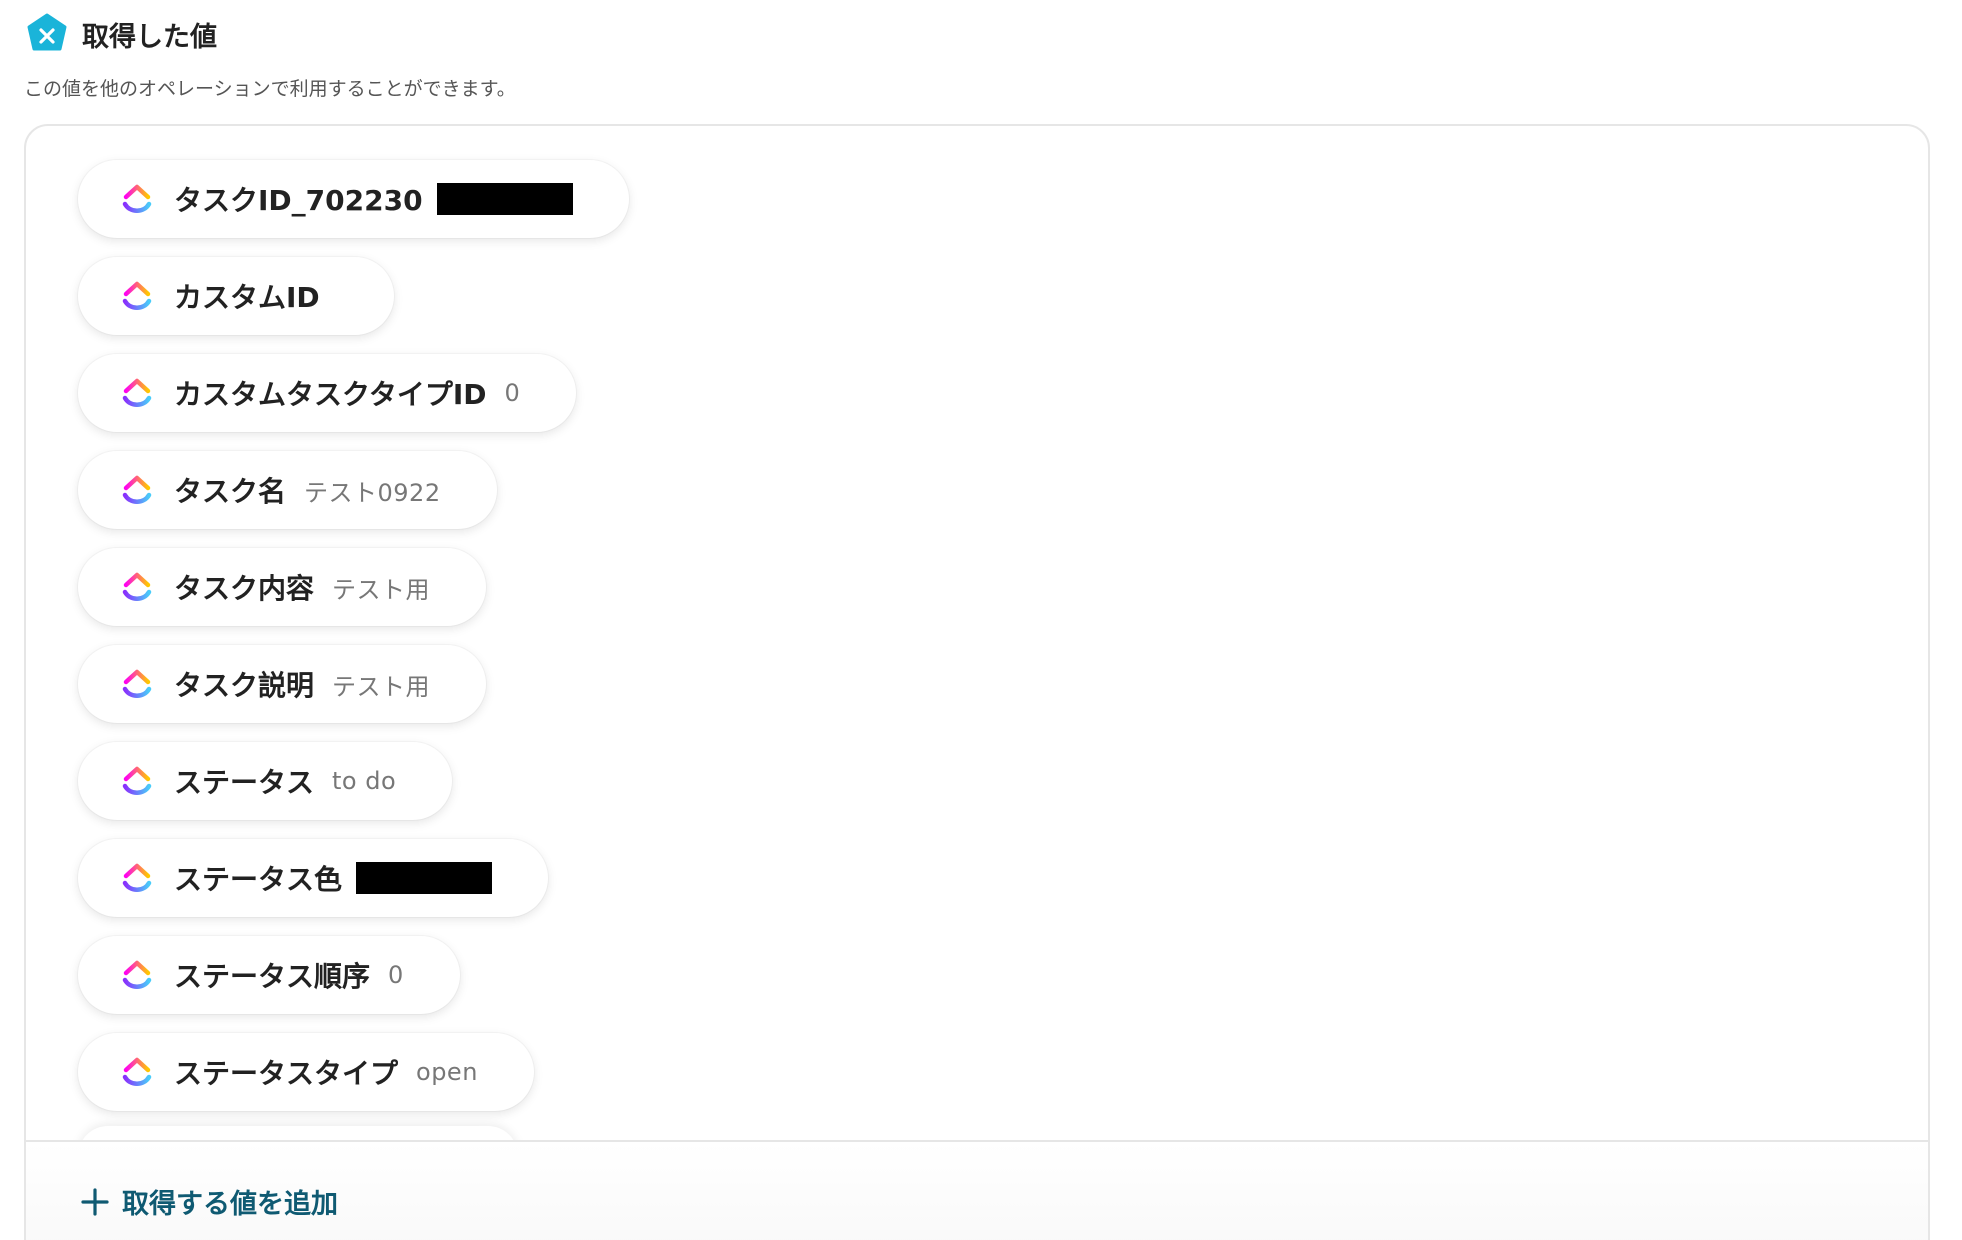 The height and width of the screenshot is (1240, 1962). Describe the element at coordinates (247, 297) in the screenshot. I see `chip-label: カスタムID` at that location.